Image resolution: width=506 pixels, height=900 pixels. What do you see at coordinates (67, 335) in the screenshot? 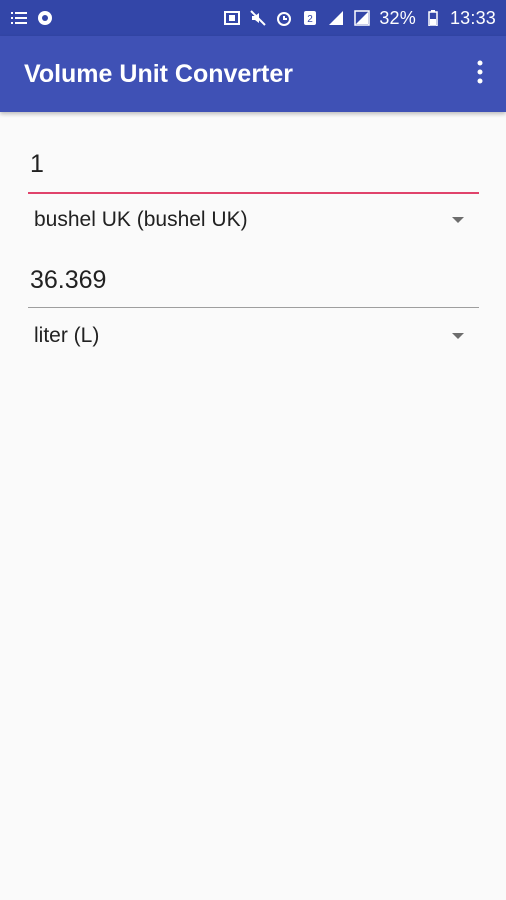
I see `to-unit-label: liter (L)` at bounding box center [67, 335].